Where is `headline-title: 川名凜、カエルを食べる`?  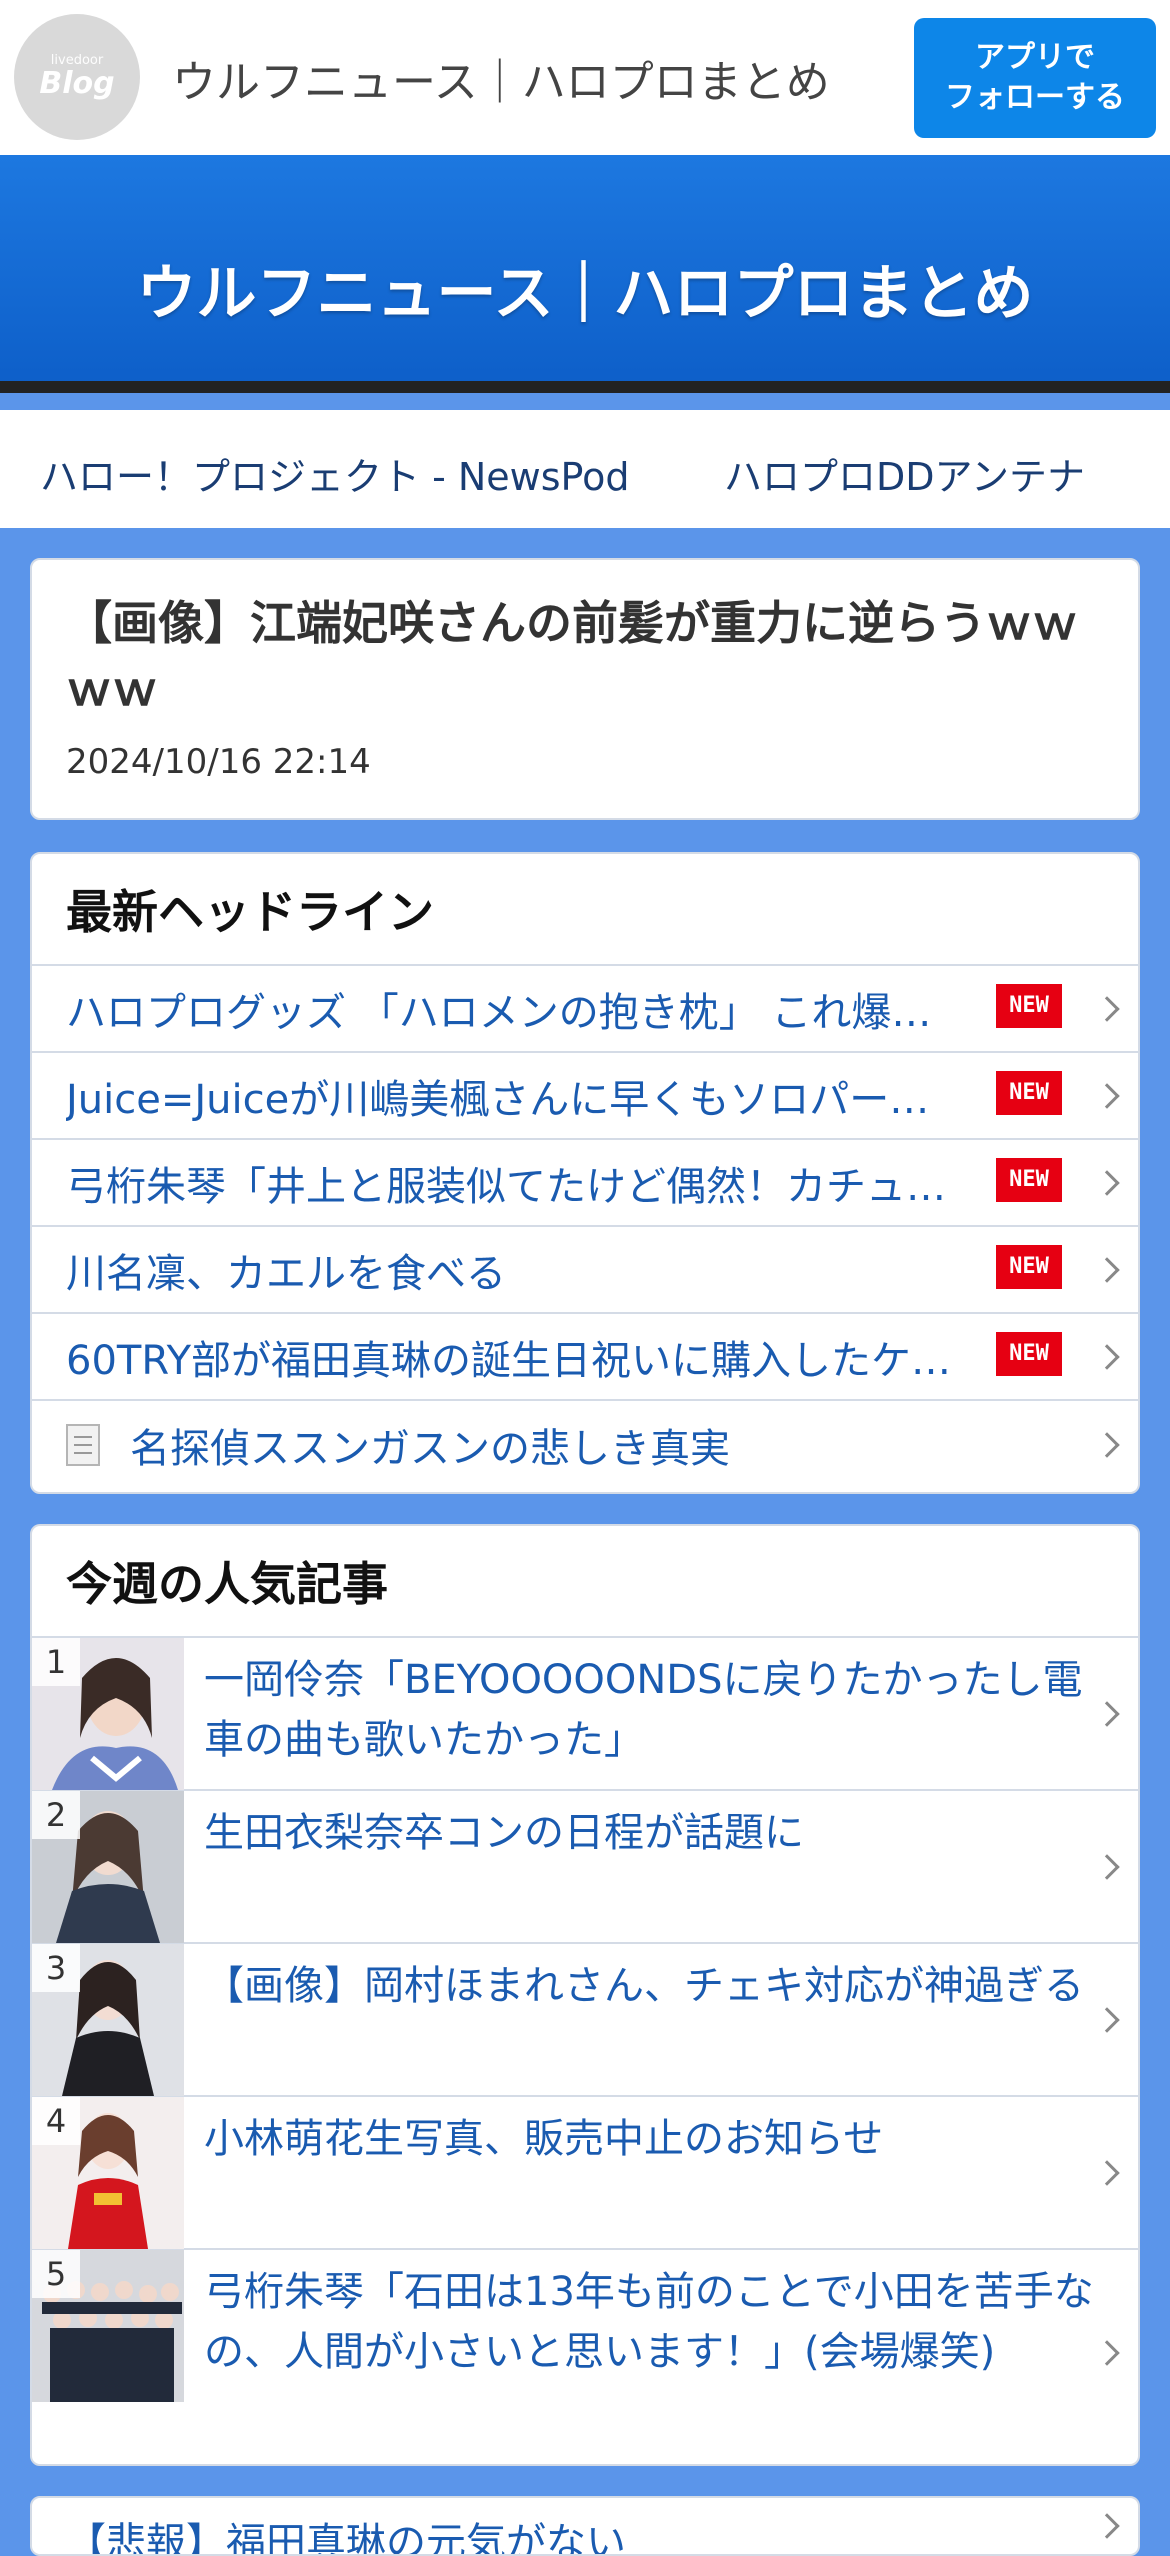 headline-title: 川名凜、カエルを食べる is located at coordinates (286, 1273).